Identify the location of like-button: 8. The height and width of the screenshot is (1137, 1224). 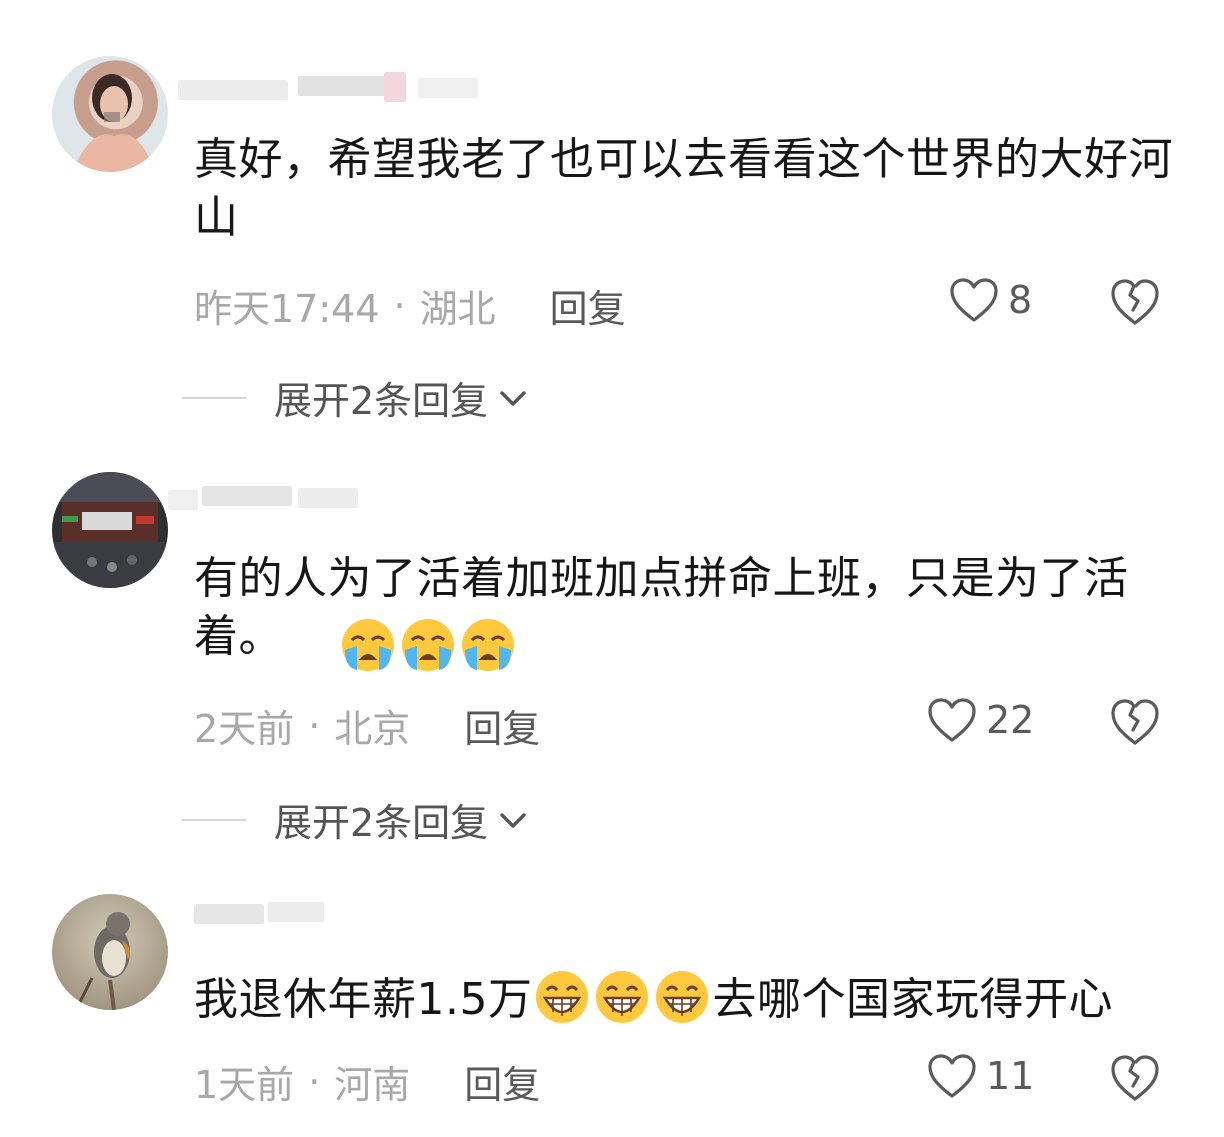
(990, 300).